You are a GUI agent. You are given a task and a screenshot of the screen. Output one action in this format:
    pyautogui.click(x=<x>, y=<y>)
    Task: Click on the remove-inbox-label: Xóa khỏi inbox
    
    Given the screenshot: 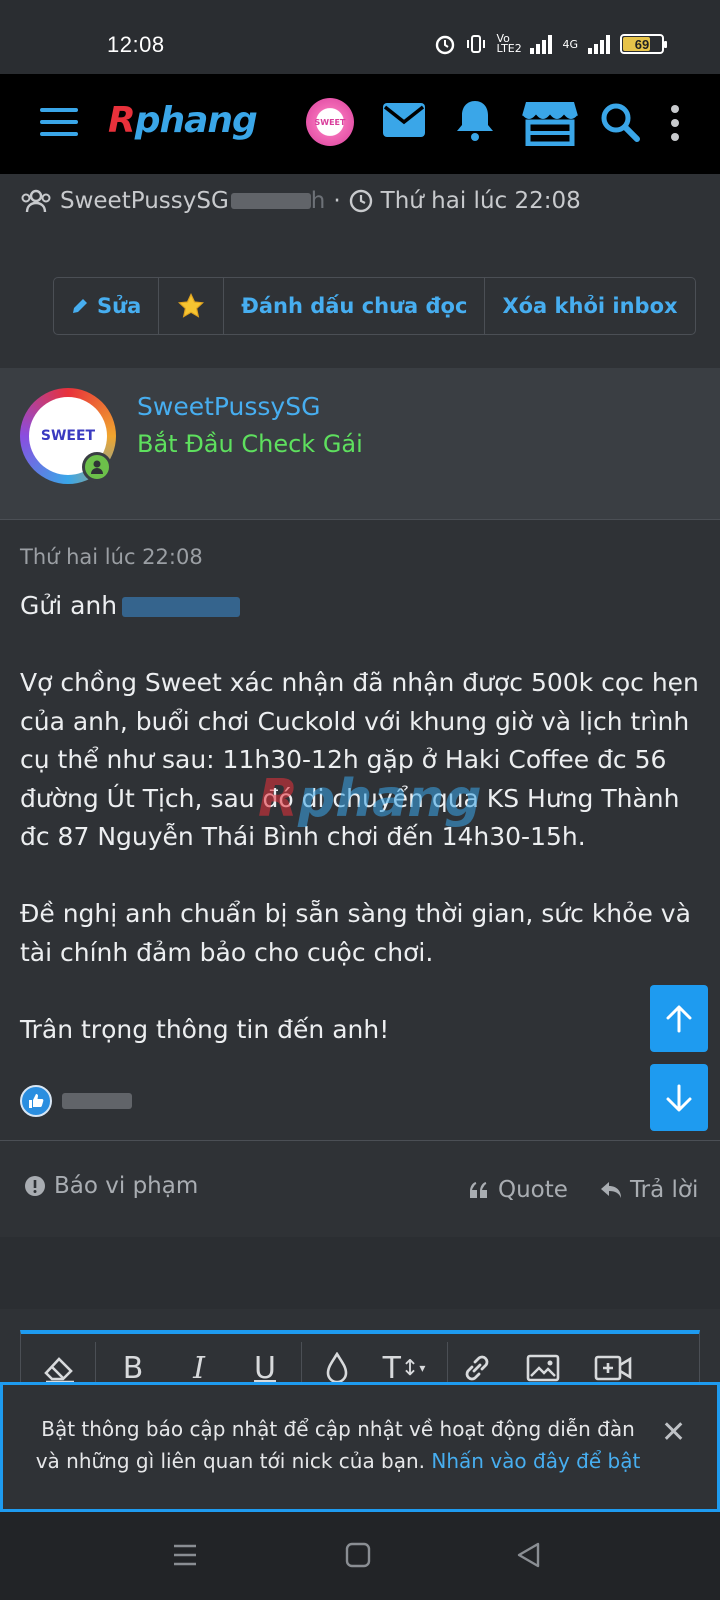 What is the action you would take?
    pyautogui.click(x=590, y=306)
    